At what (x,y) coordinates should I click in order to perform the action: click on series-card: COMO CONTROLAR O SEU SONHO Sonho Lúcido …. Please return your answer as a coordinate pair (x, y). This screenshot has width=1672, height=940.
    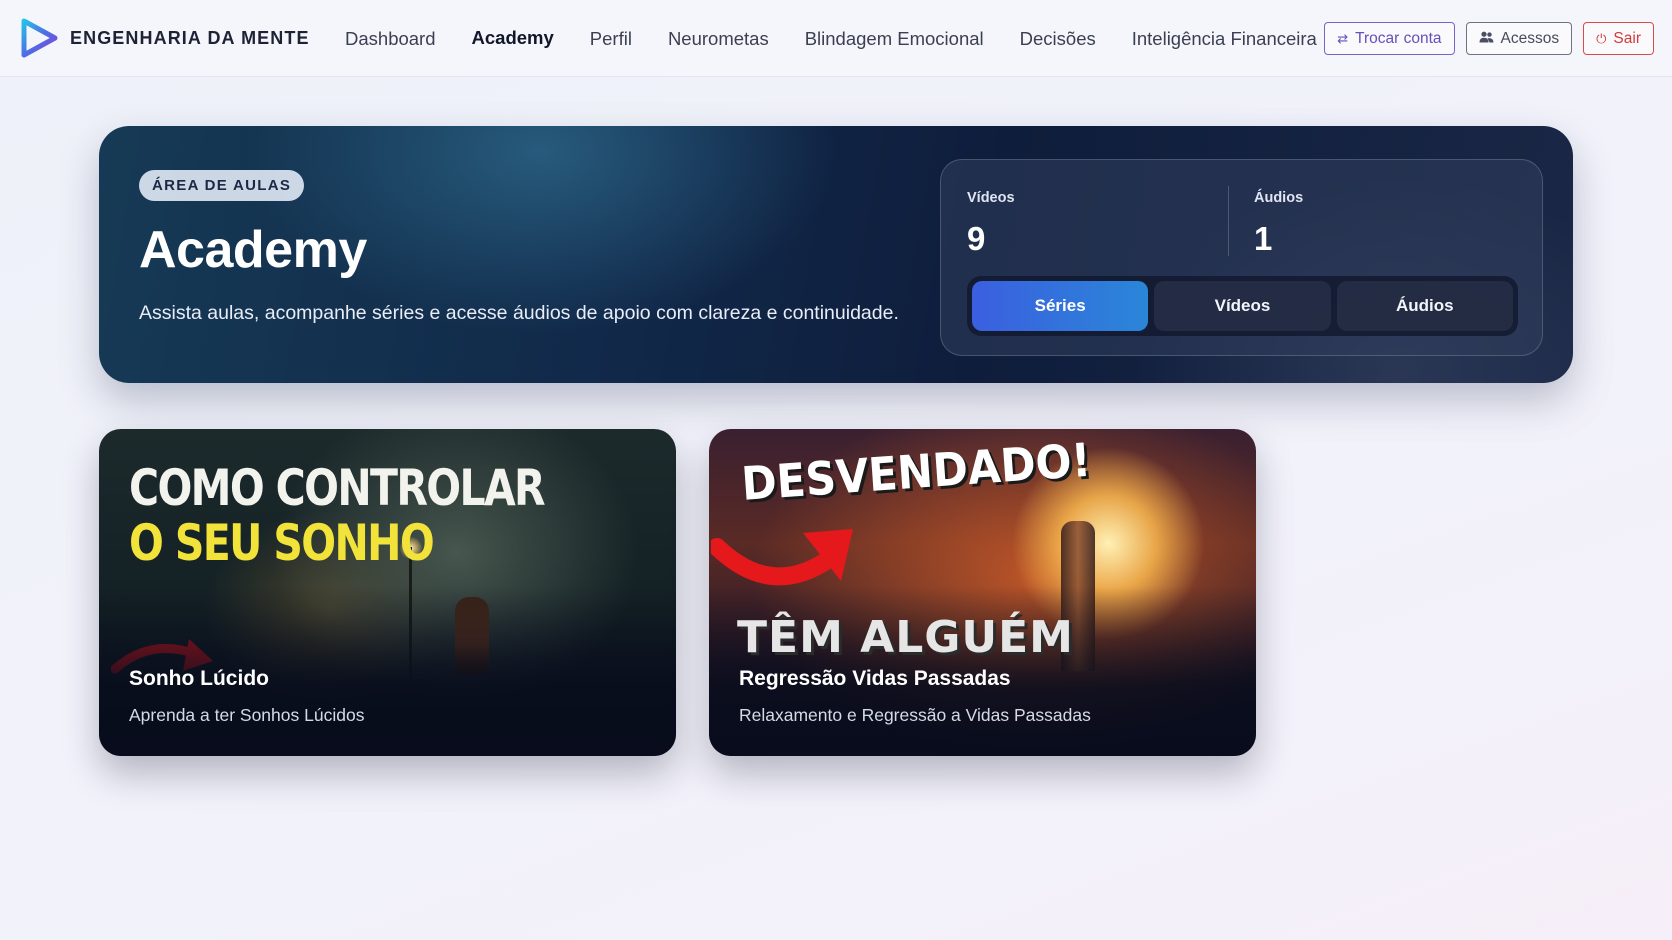
    Looking at the image, I should click on (387, 592).